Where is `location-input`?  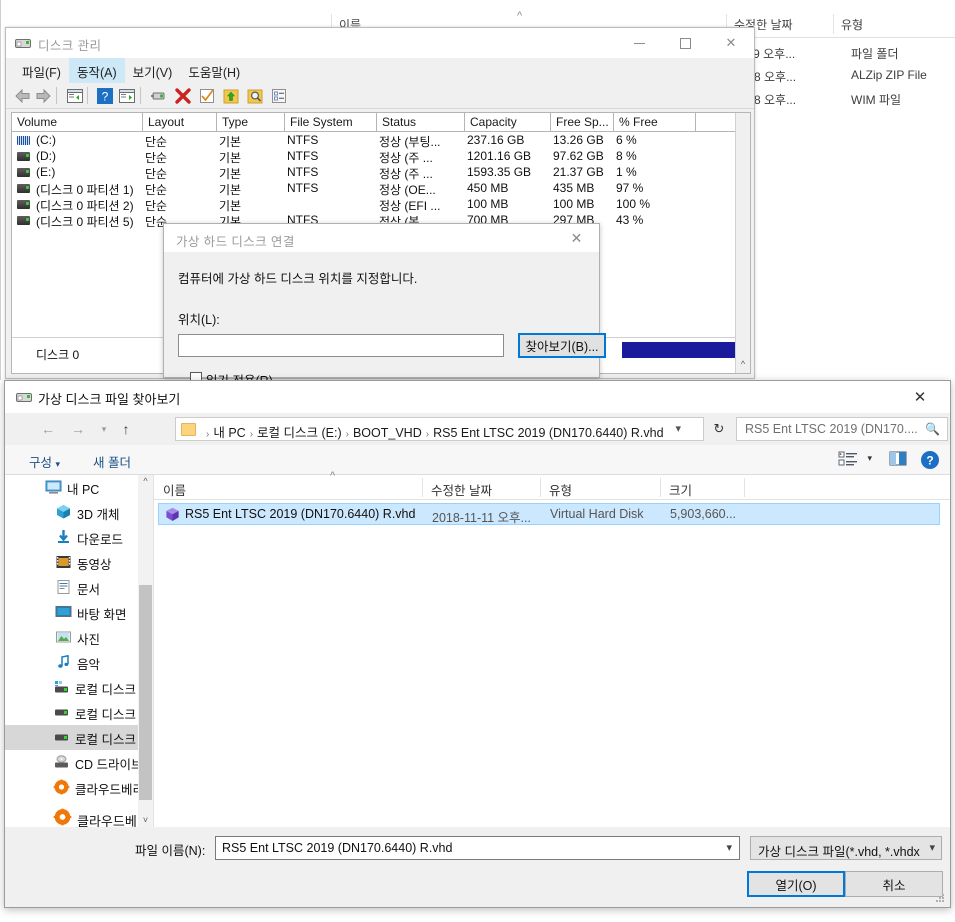
location-input is located at coordinates (341, 345).